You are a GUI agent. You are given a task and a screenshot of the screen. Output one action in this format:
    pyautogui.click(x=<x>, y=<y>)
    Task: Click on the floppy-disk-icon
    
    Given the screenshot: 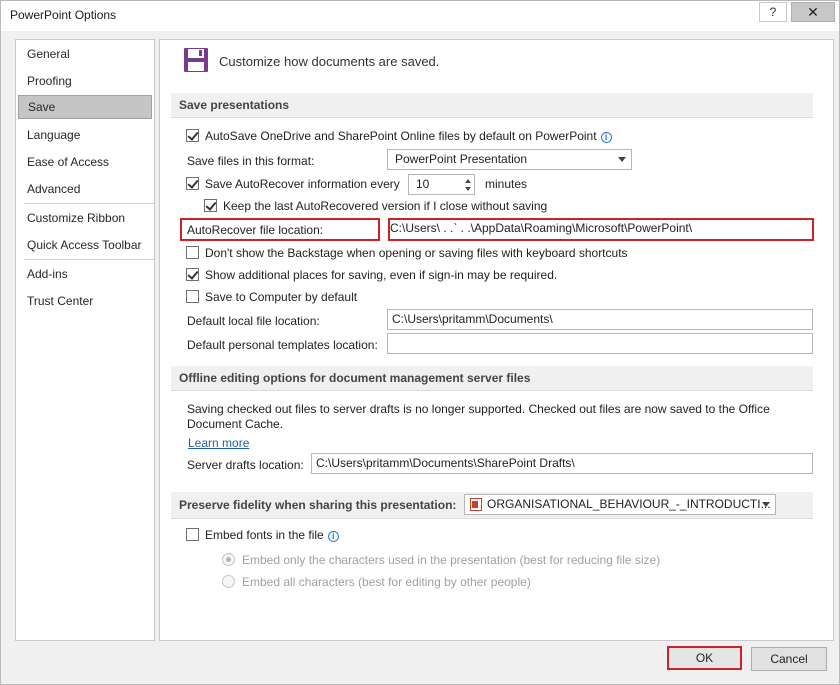 What is the action you would take?
    pyautogui.click(x=196, y=60)
    